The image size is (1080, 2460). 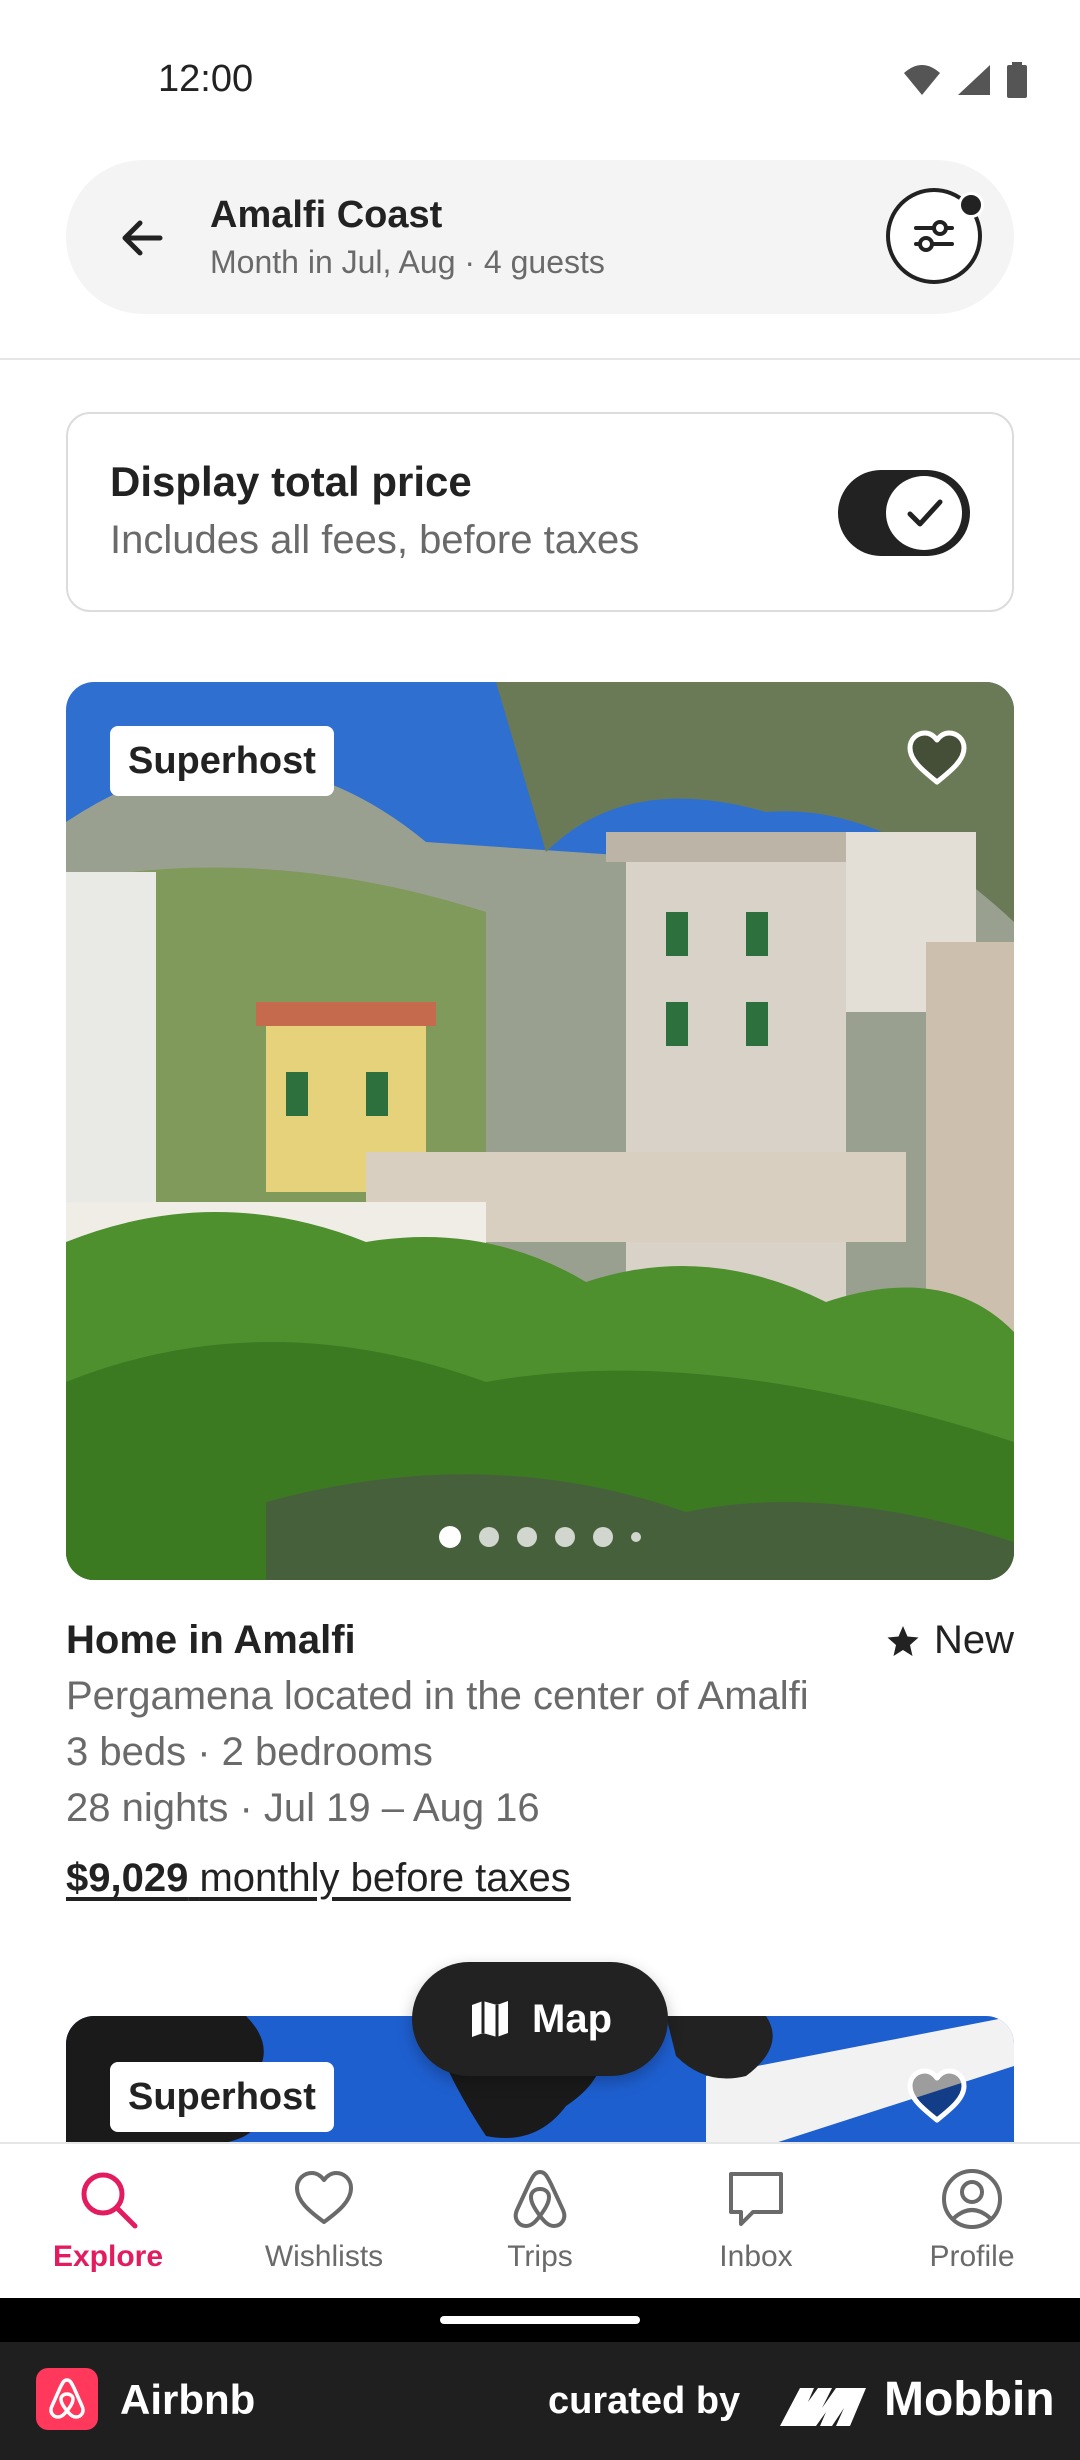 What do you see at coordinates (1017, 80) in the screenshot?
I see `battery-icon` at bounding box center [1017, 80].